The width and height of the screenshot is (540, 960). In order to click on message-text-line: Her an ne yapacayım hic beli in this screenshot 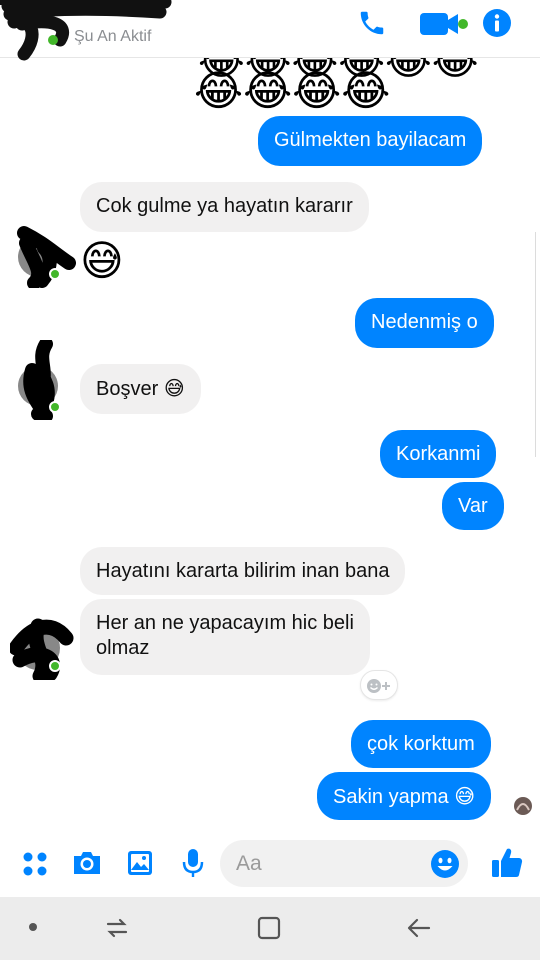, I will do `click(225, 623)`.